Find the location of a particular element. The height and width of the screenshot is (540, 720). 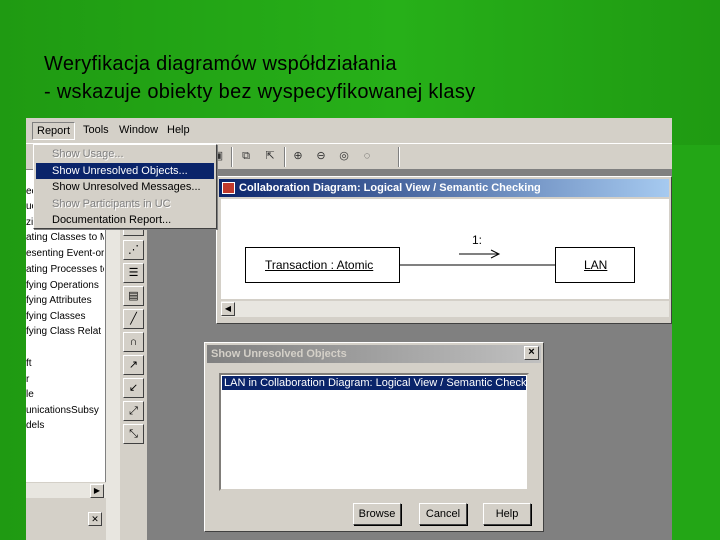

object-link is located at coordinates (445, 249).